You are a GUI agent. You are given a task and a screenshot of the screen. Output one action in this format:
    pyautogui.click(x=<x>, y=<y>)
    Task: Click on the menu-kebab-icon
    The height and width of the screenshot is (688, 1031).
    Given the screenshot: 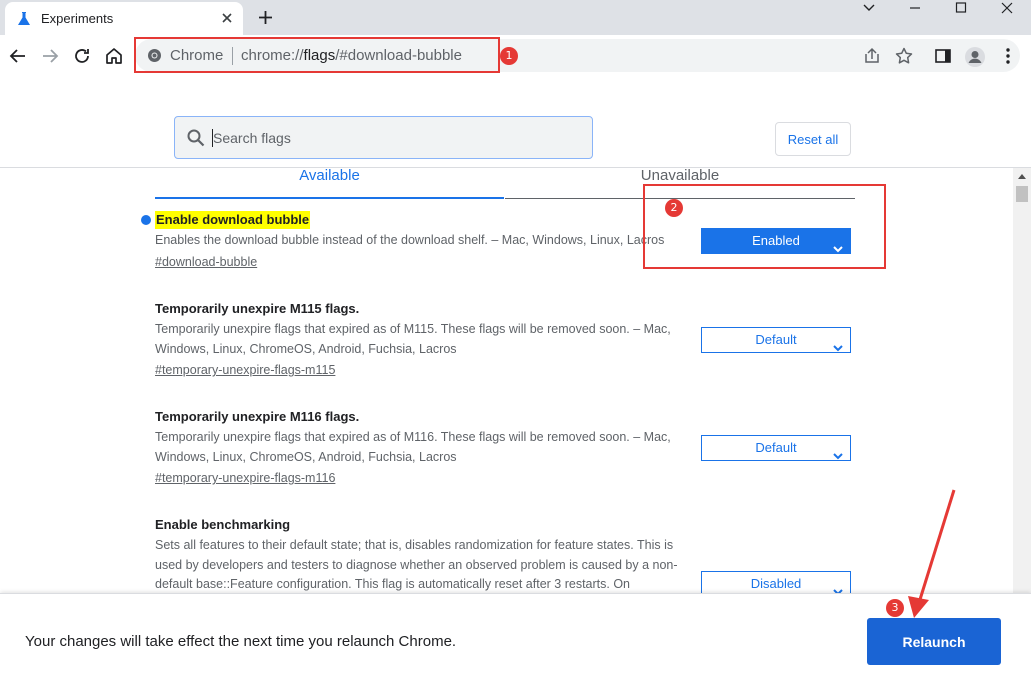 What is the action you would take?
    pyautogui.click(x=1008, y=56)
    